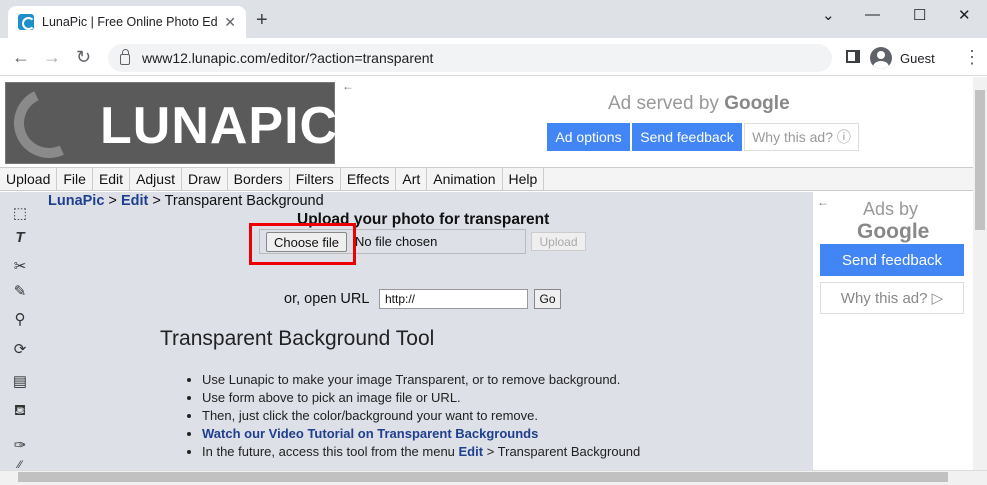 This screenshot has height=485, width=987. Describe the element at coordinates (483, 477) in the screenshot. I see `horizontal-scroll-thumb` at that location.